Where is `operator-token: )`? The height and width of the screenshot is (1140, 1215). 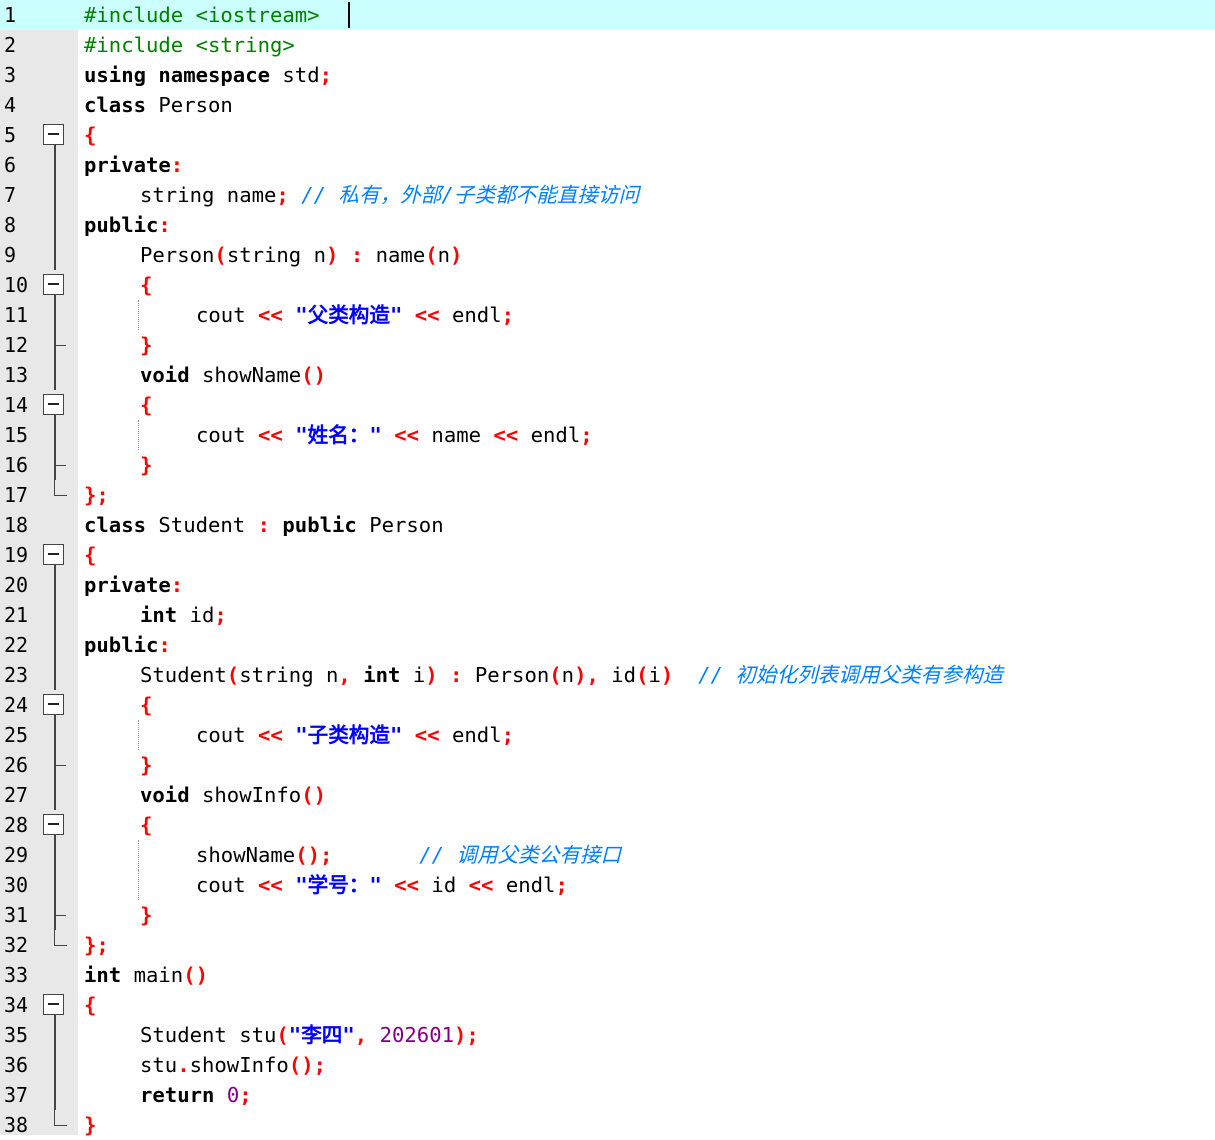 operator-token: ) is located at coordinates (456, 255).